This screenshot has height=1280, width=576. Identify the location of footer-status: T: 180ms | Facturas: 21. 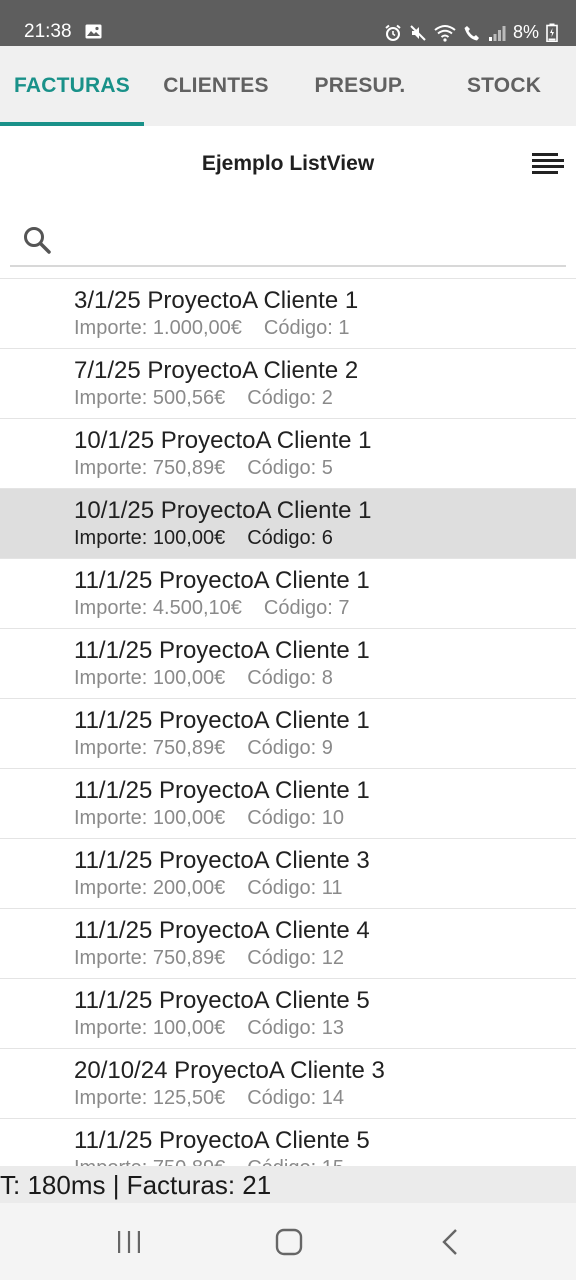
(288, 1184).